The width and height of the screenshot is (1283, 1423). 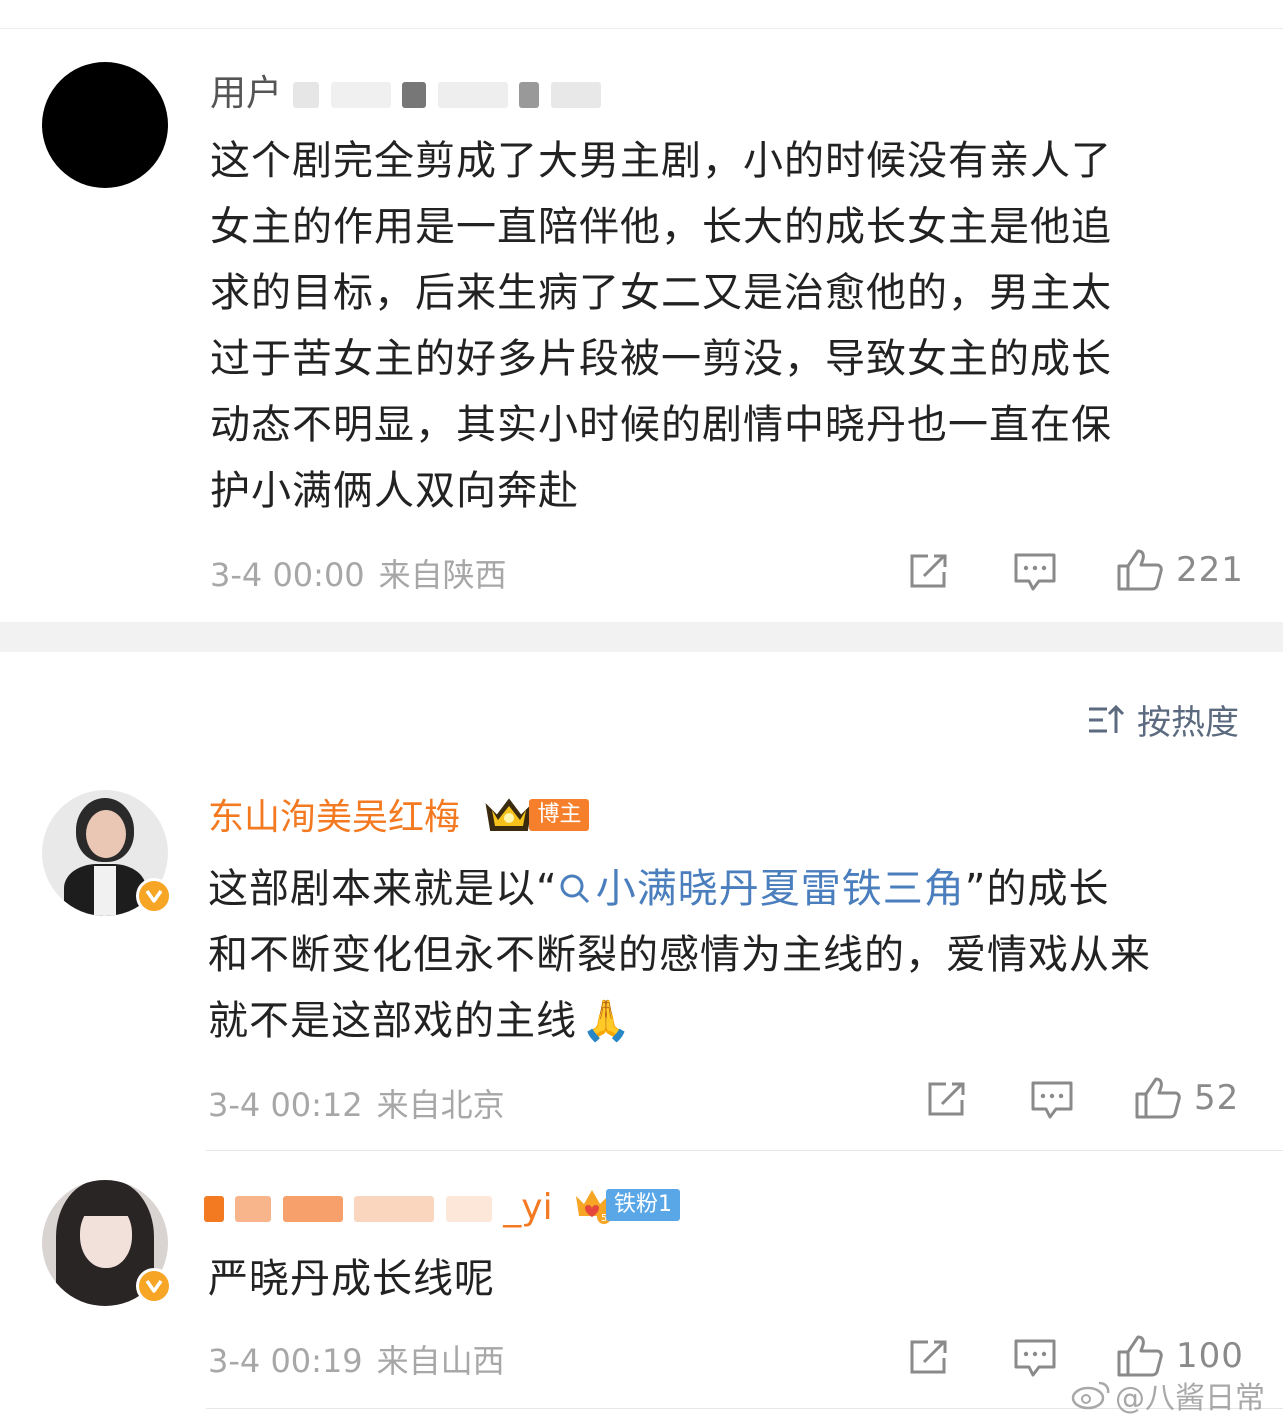 What do you see at coordinates (285, 1361) in the screenshot?
I see `timestamp: 3-4 00:19` at bounding box center [285, 1361].